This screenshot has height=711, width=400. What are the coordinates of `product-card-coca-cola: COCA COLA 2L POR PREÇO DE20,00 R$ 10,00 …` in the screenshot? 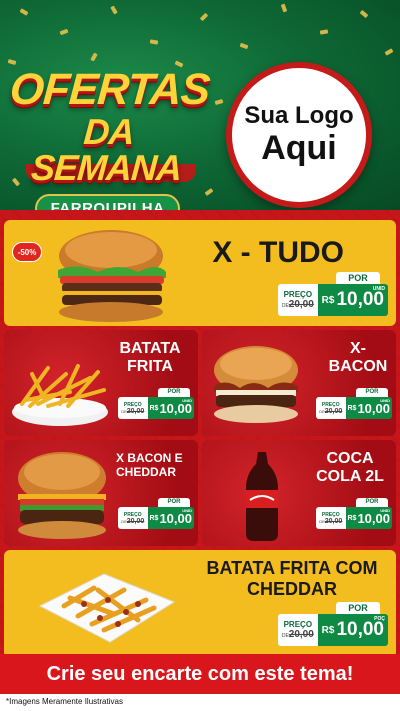 It's located at (299, 493).